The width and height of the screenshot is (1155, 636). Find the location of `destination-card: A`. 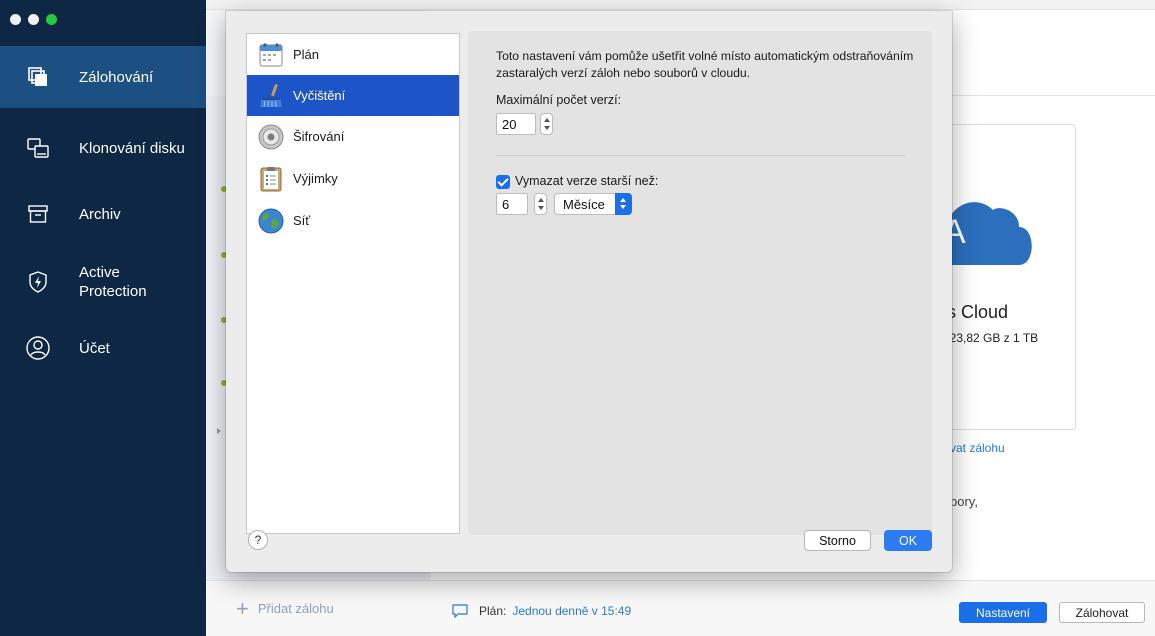

destination-card: A is located at coordinates (1008, 277).